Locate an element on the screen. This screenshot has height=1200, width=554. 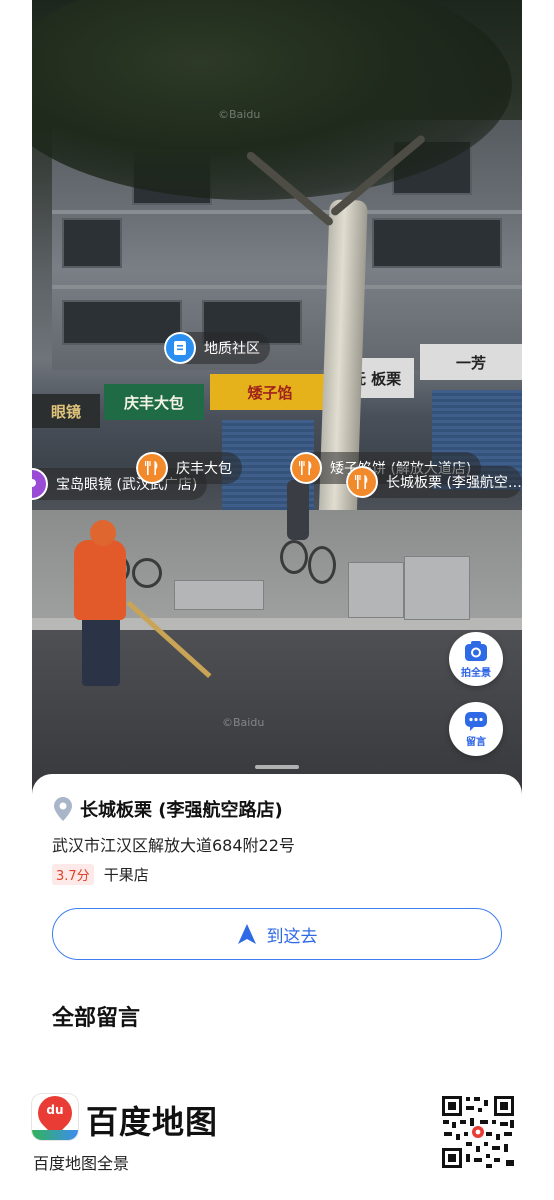
take-panorama-button: 拍全景 is located at coordinates (476, 659).